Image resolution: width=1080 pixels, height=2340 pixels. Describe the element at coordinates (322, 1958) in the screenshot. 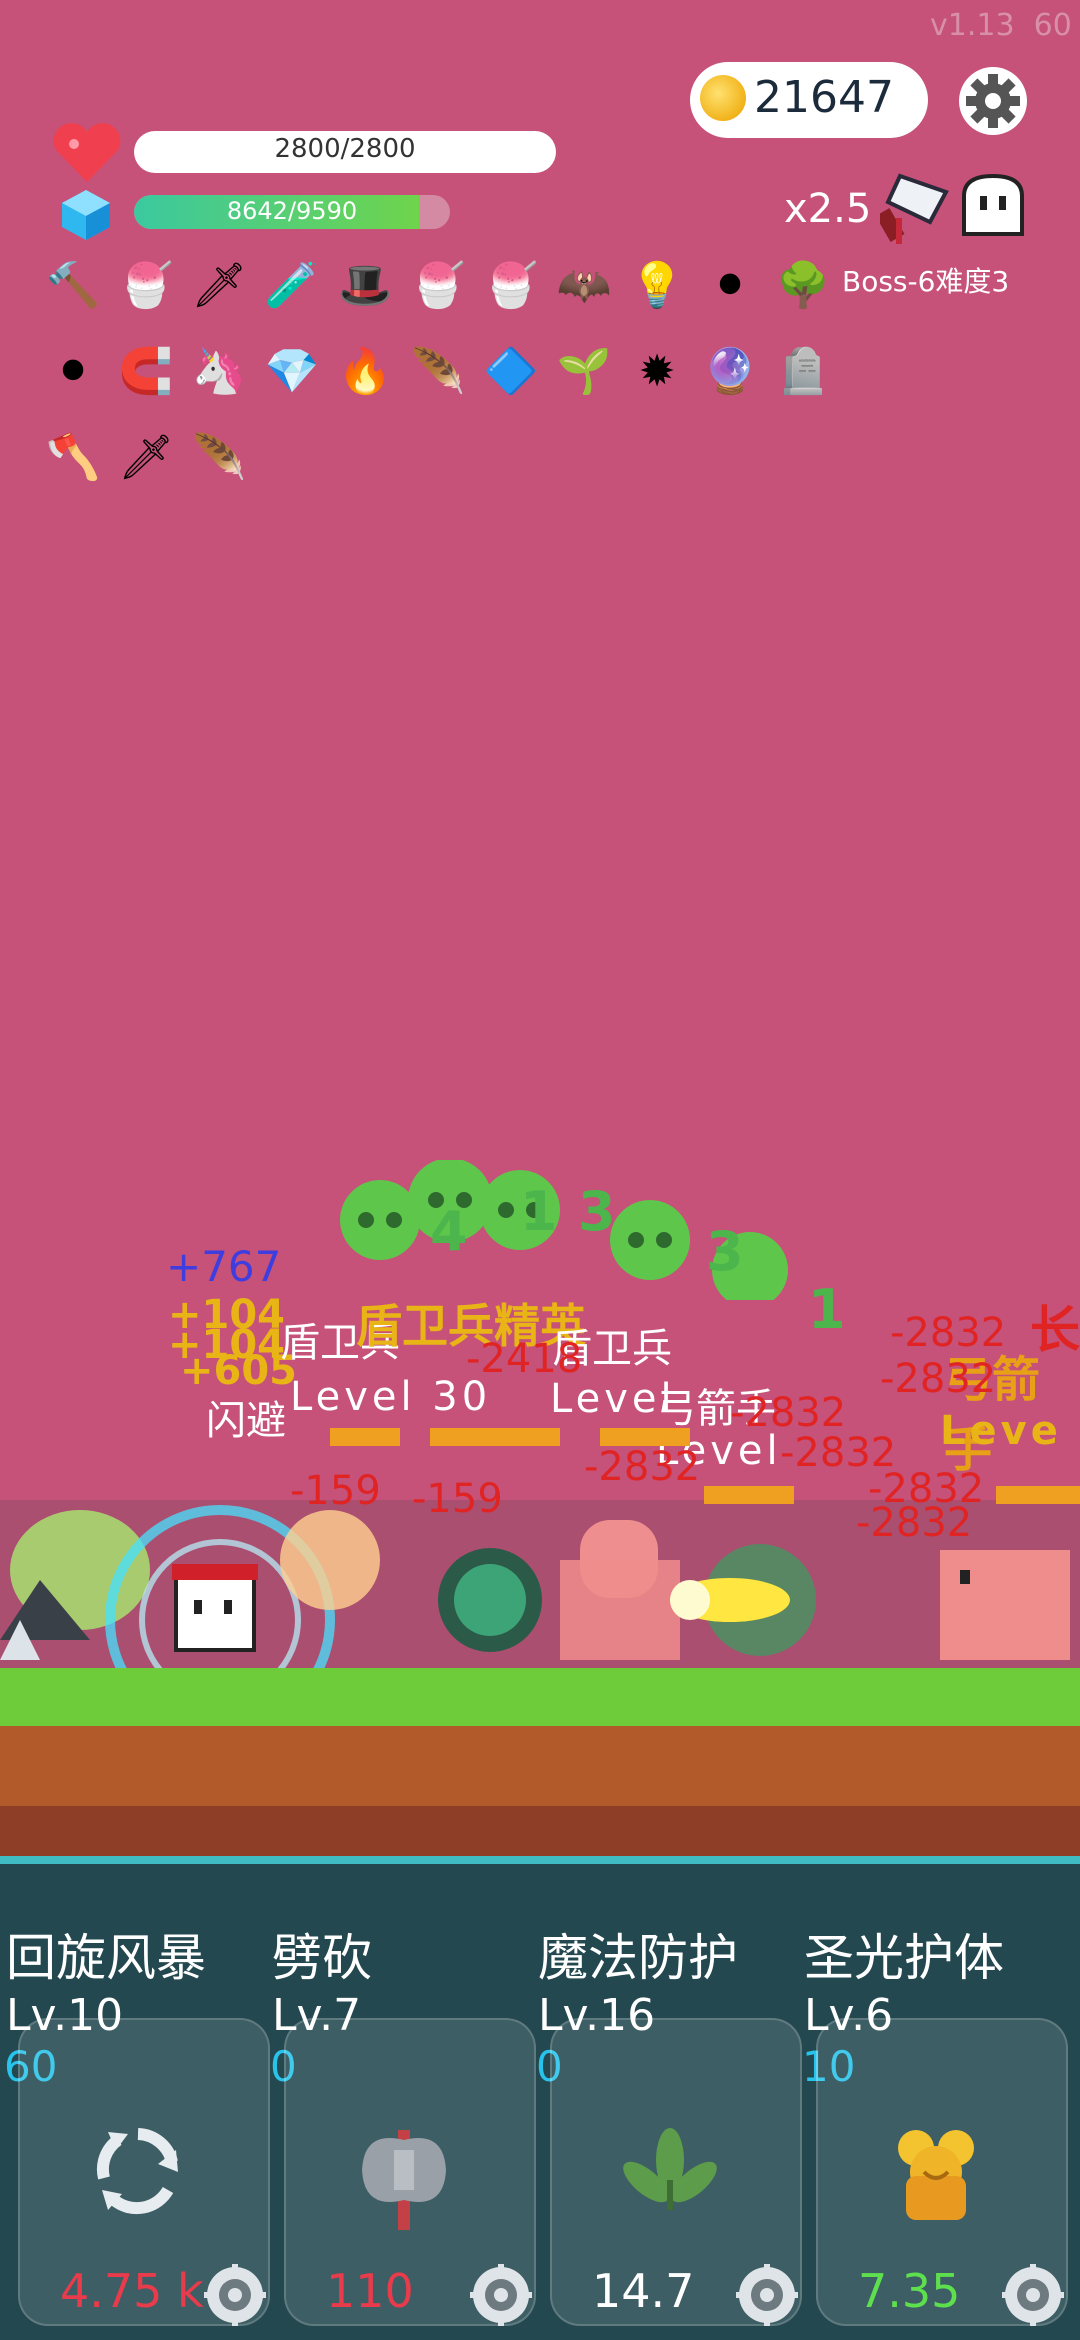

I see `skill-name: 劈砍` at that location.